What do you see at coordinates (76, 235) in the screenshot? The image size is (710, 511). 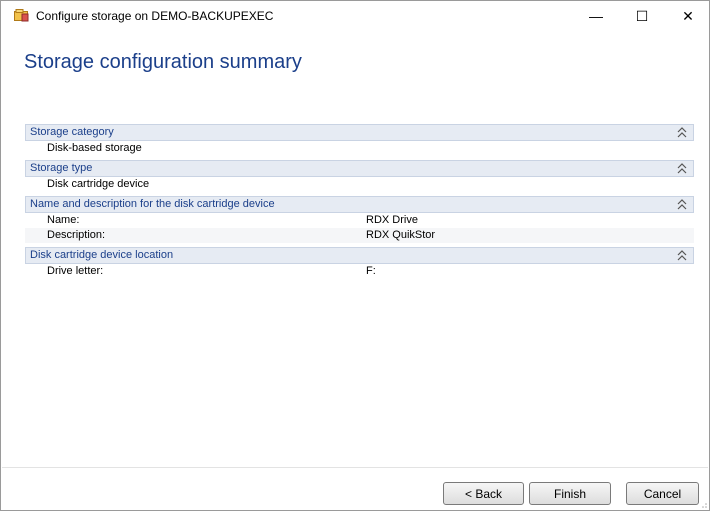 I see `row-key: Description:` at bounding box center [76, 235].